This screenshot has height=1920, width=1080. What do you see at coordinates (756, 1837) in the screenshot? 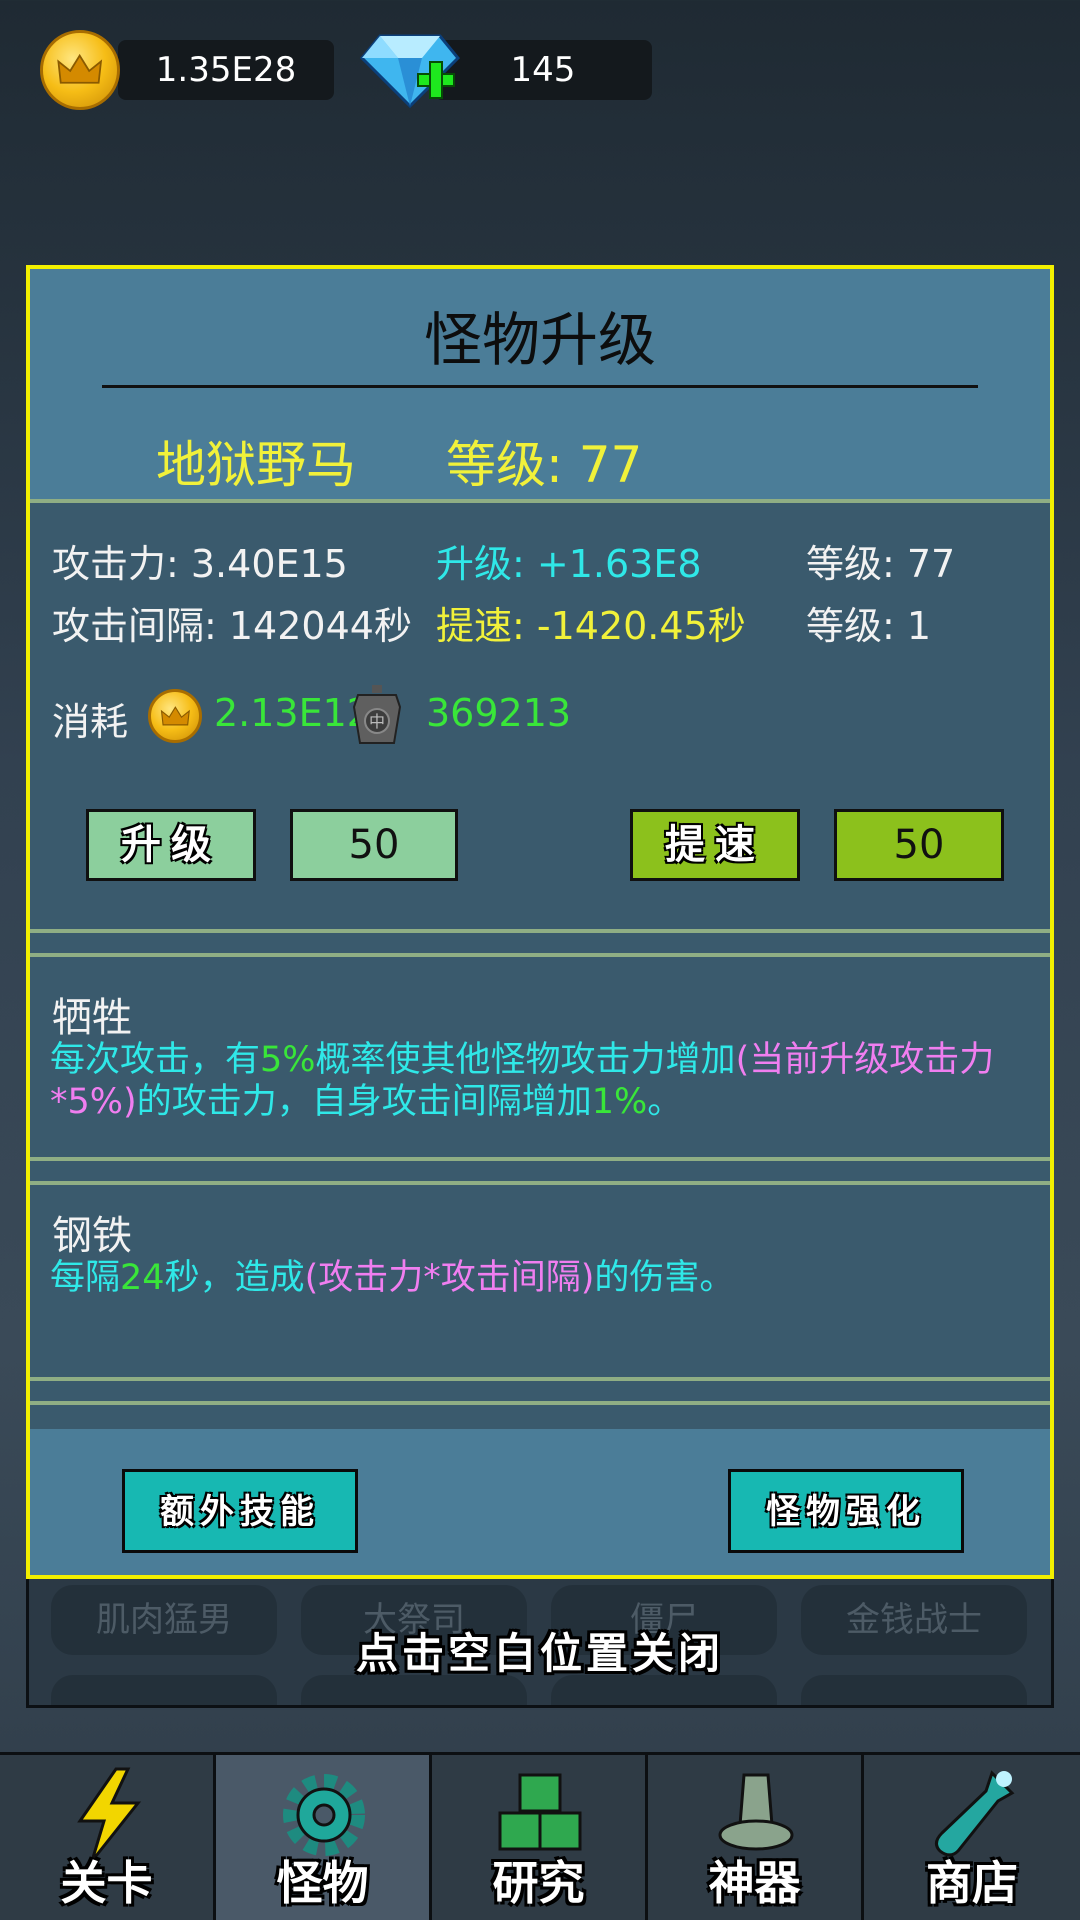
I see `nav-item-artifact: 神器` at bounding box center [756, 1837].